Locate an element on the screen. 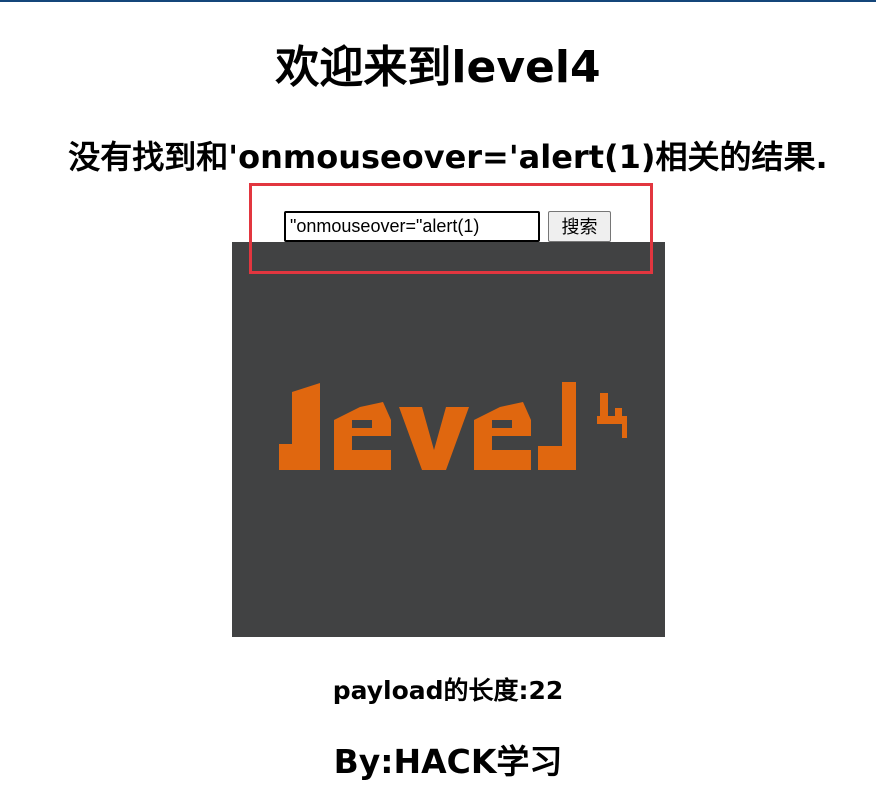 Image resolution: width=876 pixels, height=808 pixels. search-result-heading: 没有找到和'onmouseover='alert(1)相关的结果. is located at coordinates (448, 157).